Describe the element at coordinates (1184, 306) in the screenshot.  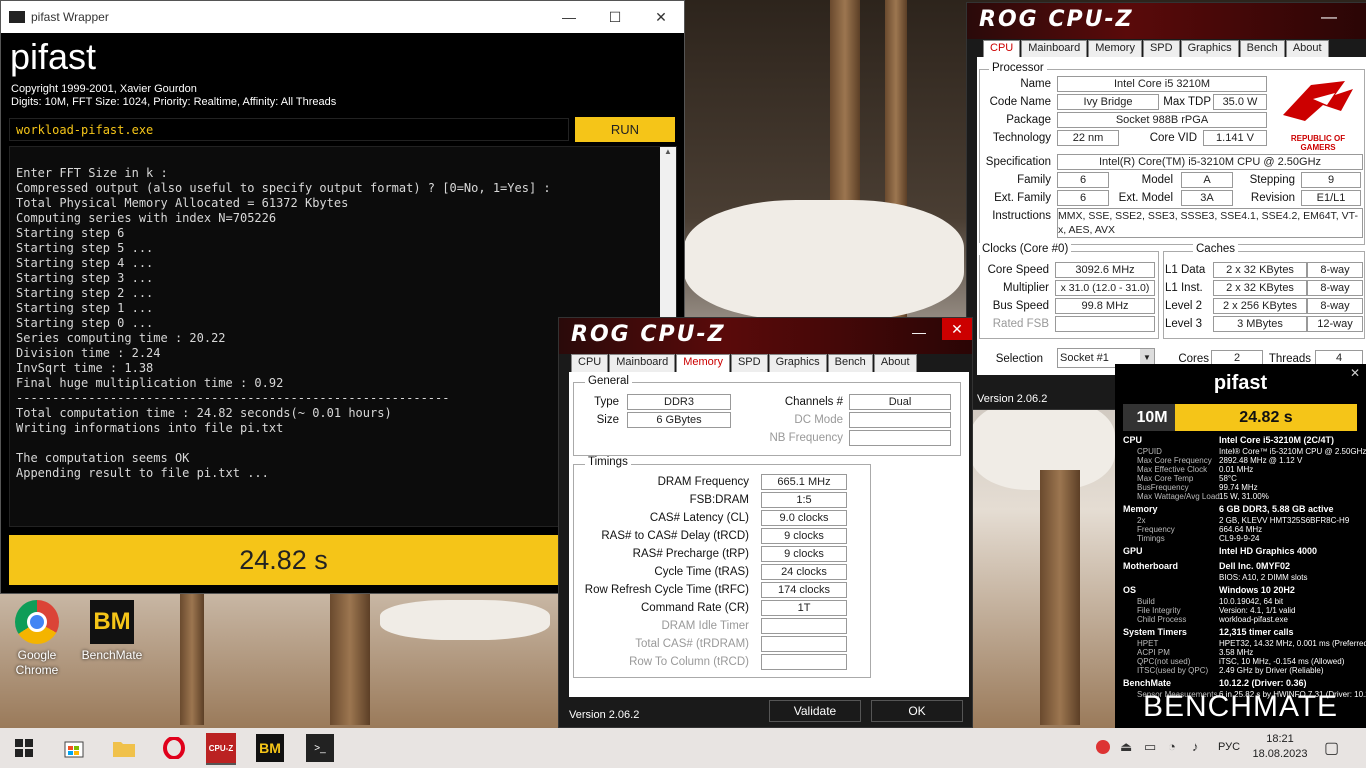
I see `l2-label: Level 2` at that location.